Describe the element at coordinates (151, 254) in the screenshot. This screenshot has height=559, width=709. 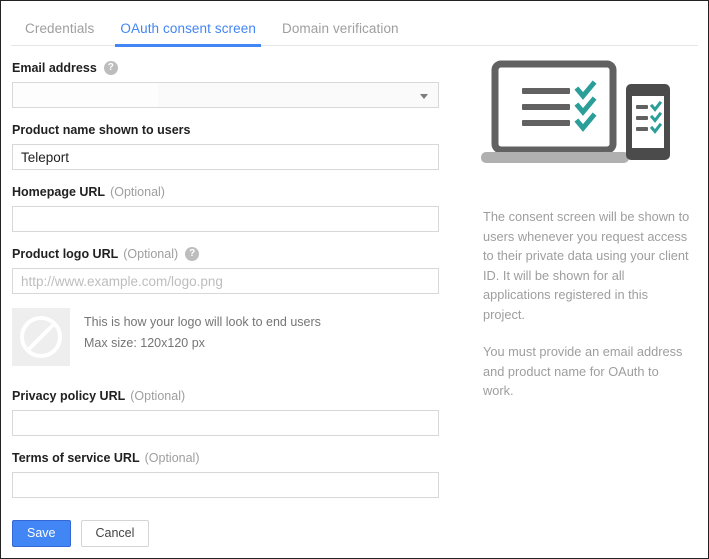
I see `label-product-logo-url-optional: (Optional)` at that location.